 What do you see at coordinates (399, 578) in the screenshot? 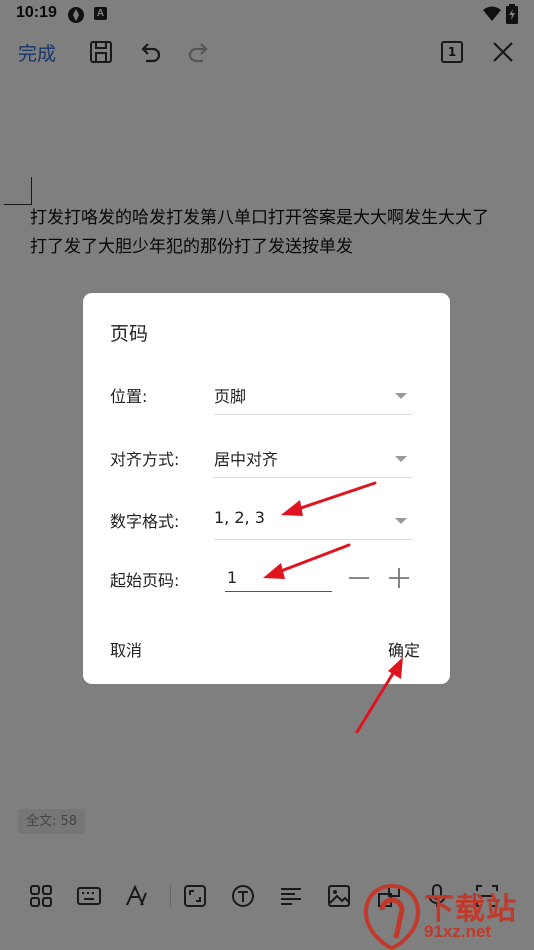
I see `plus-icon` at bounding box center [399, 578].